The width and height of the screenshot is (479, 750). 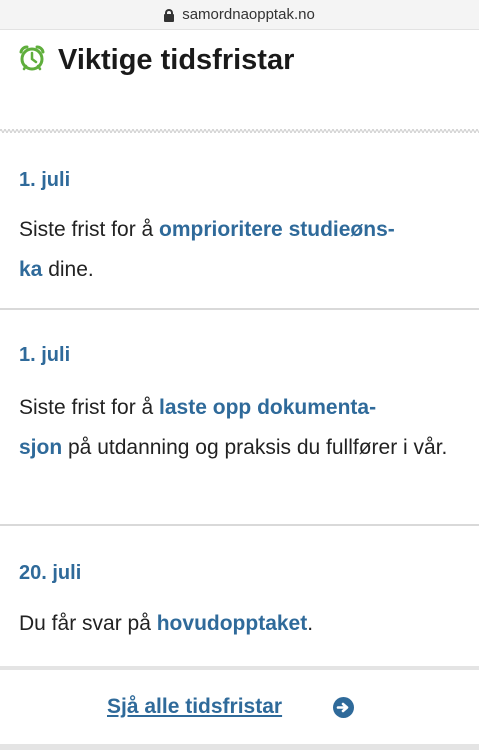 I want to click on page-title: Viktige tidsfristar, so click(x=176, y=60).